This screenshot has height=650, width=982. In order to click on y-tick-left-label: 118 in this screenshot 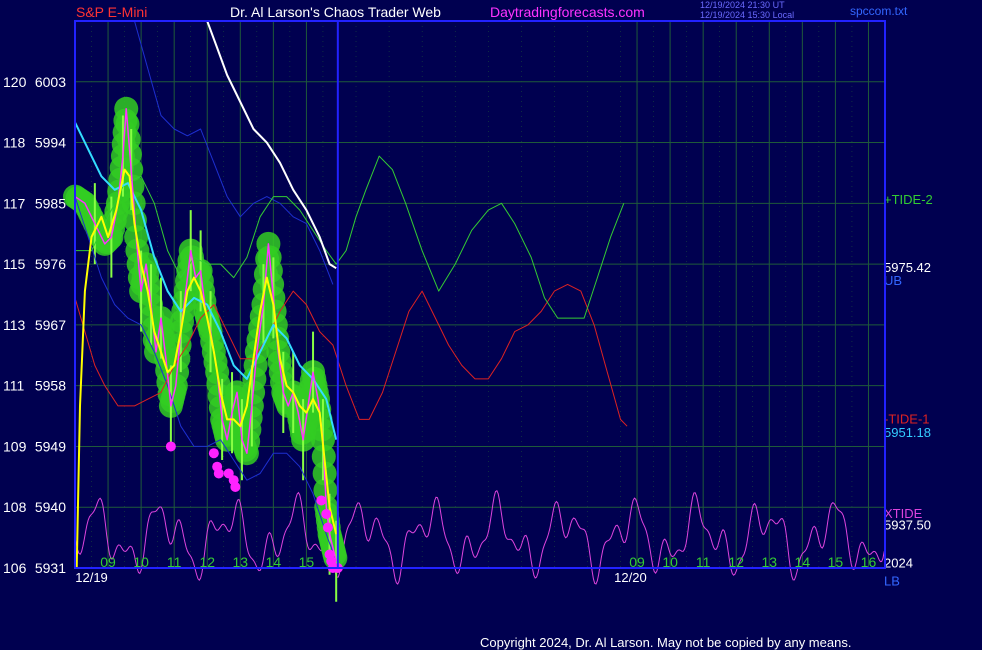, I will do `click(14, 143)`.